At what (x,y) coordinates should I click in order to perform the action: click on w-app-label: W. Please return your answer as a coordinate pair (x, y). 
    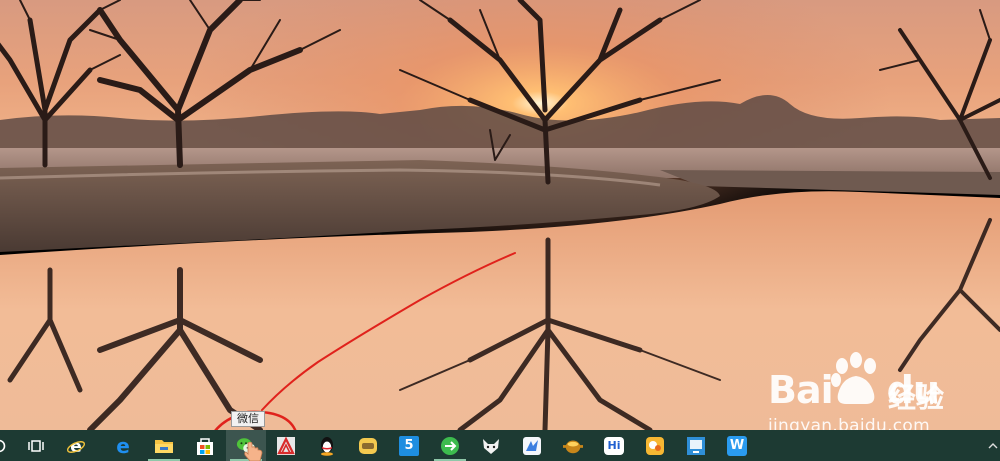
    Looking at the image, I should click on (737, 445).